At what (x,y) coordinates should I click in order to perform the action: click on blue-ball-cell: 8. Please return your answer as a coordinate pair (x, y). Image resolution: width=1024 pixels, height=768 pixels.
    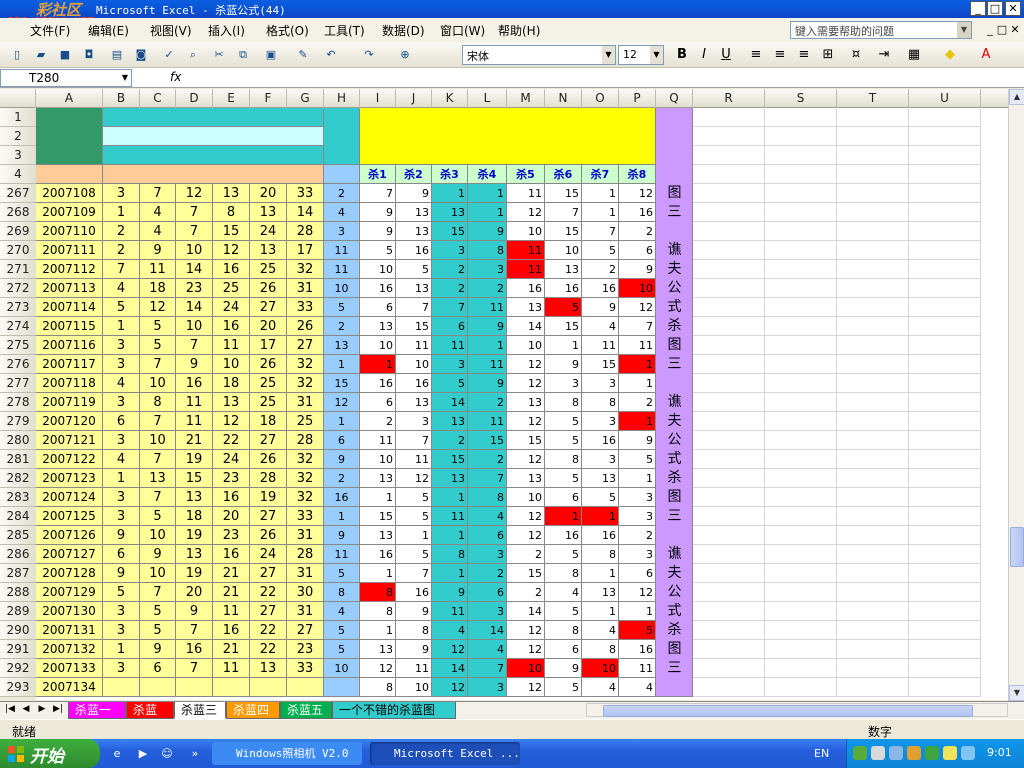
    Looking at the image, I should click on (342, 592).